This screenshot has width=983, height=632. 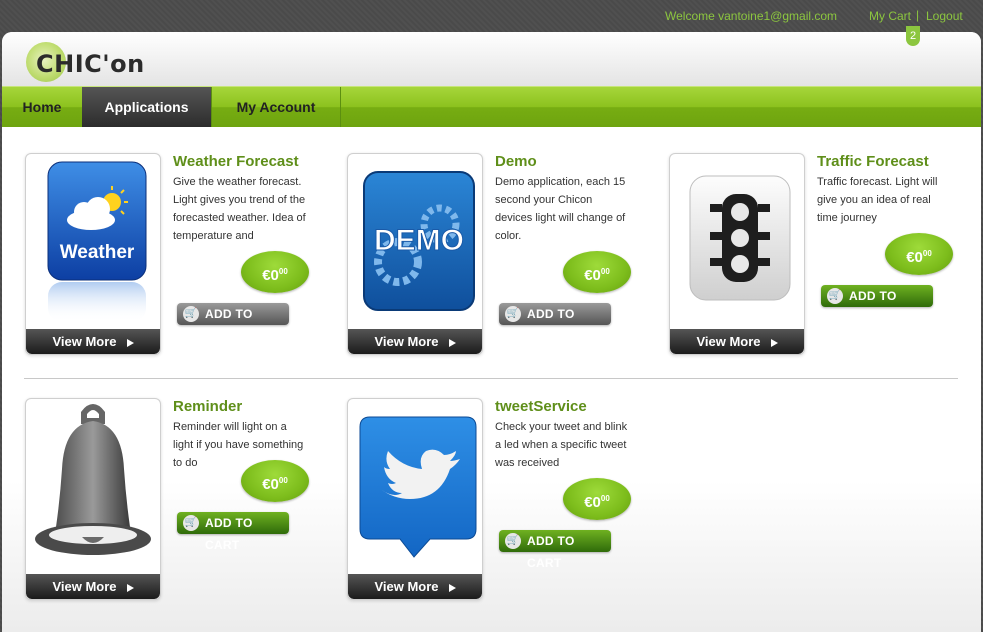 What do you see at coordinates (541, 406) in the screenshot?
I see `app-title: tweetService` at bounding box center [541, 406].